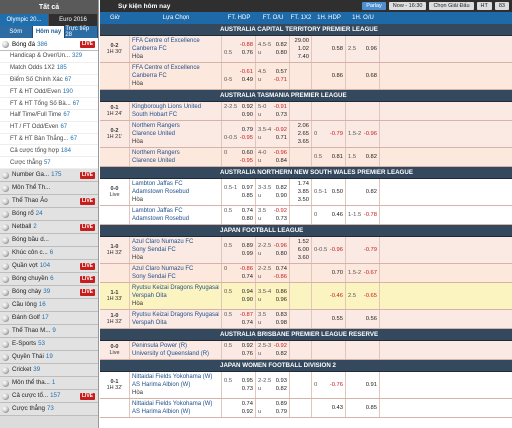  I want to click on odds-value: -0.78, so click(370, 215).